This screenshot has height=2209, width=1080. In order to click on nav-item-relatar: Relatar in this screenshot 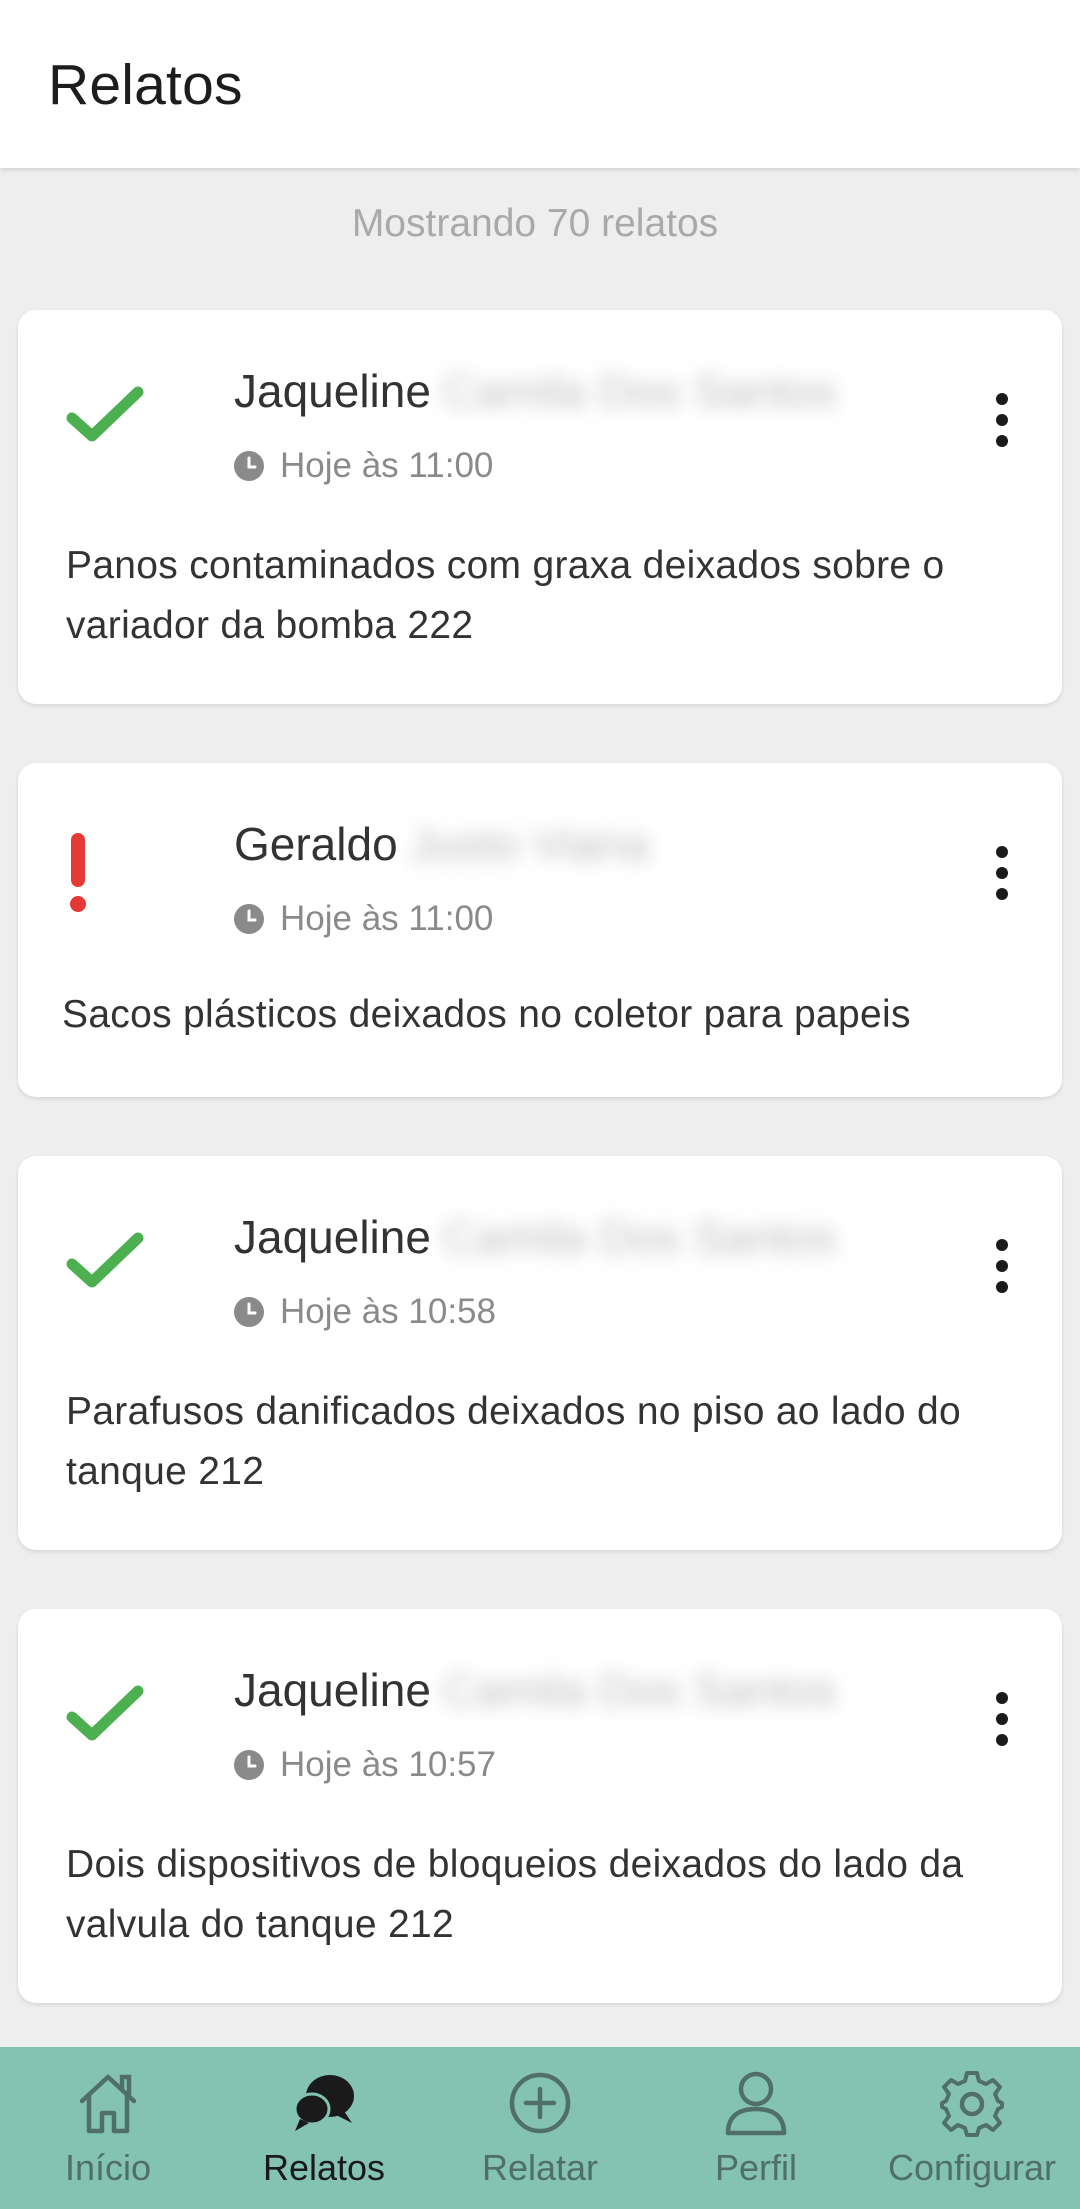, I will do `click(540, 2128)`.